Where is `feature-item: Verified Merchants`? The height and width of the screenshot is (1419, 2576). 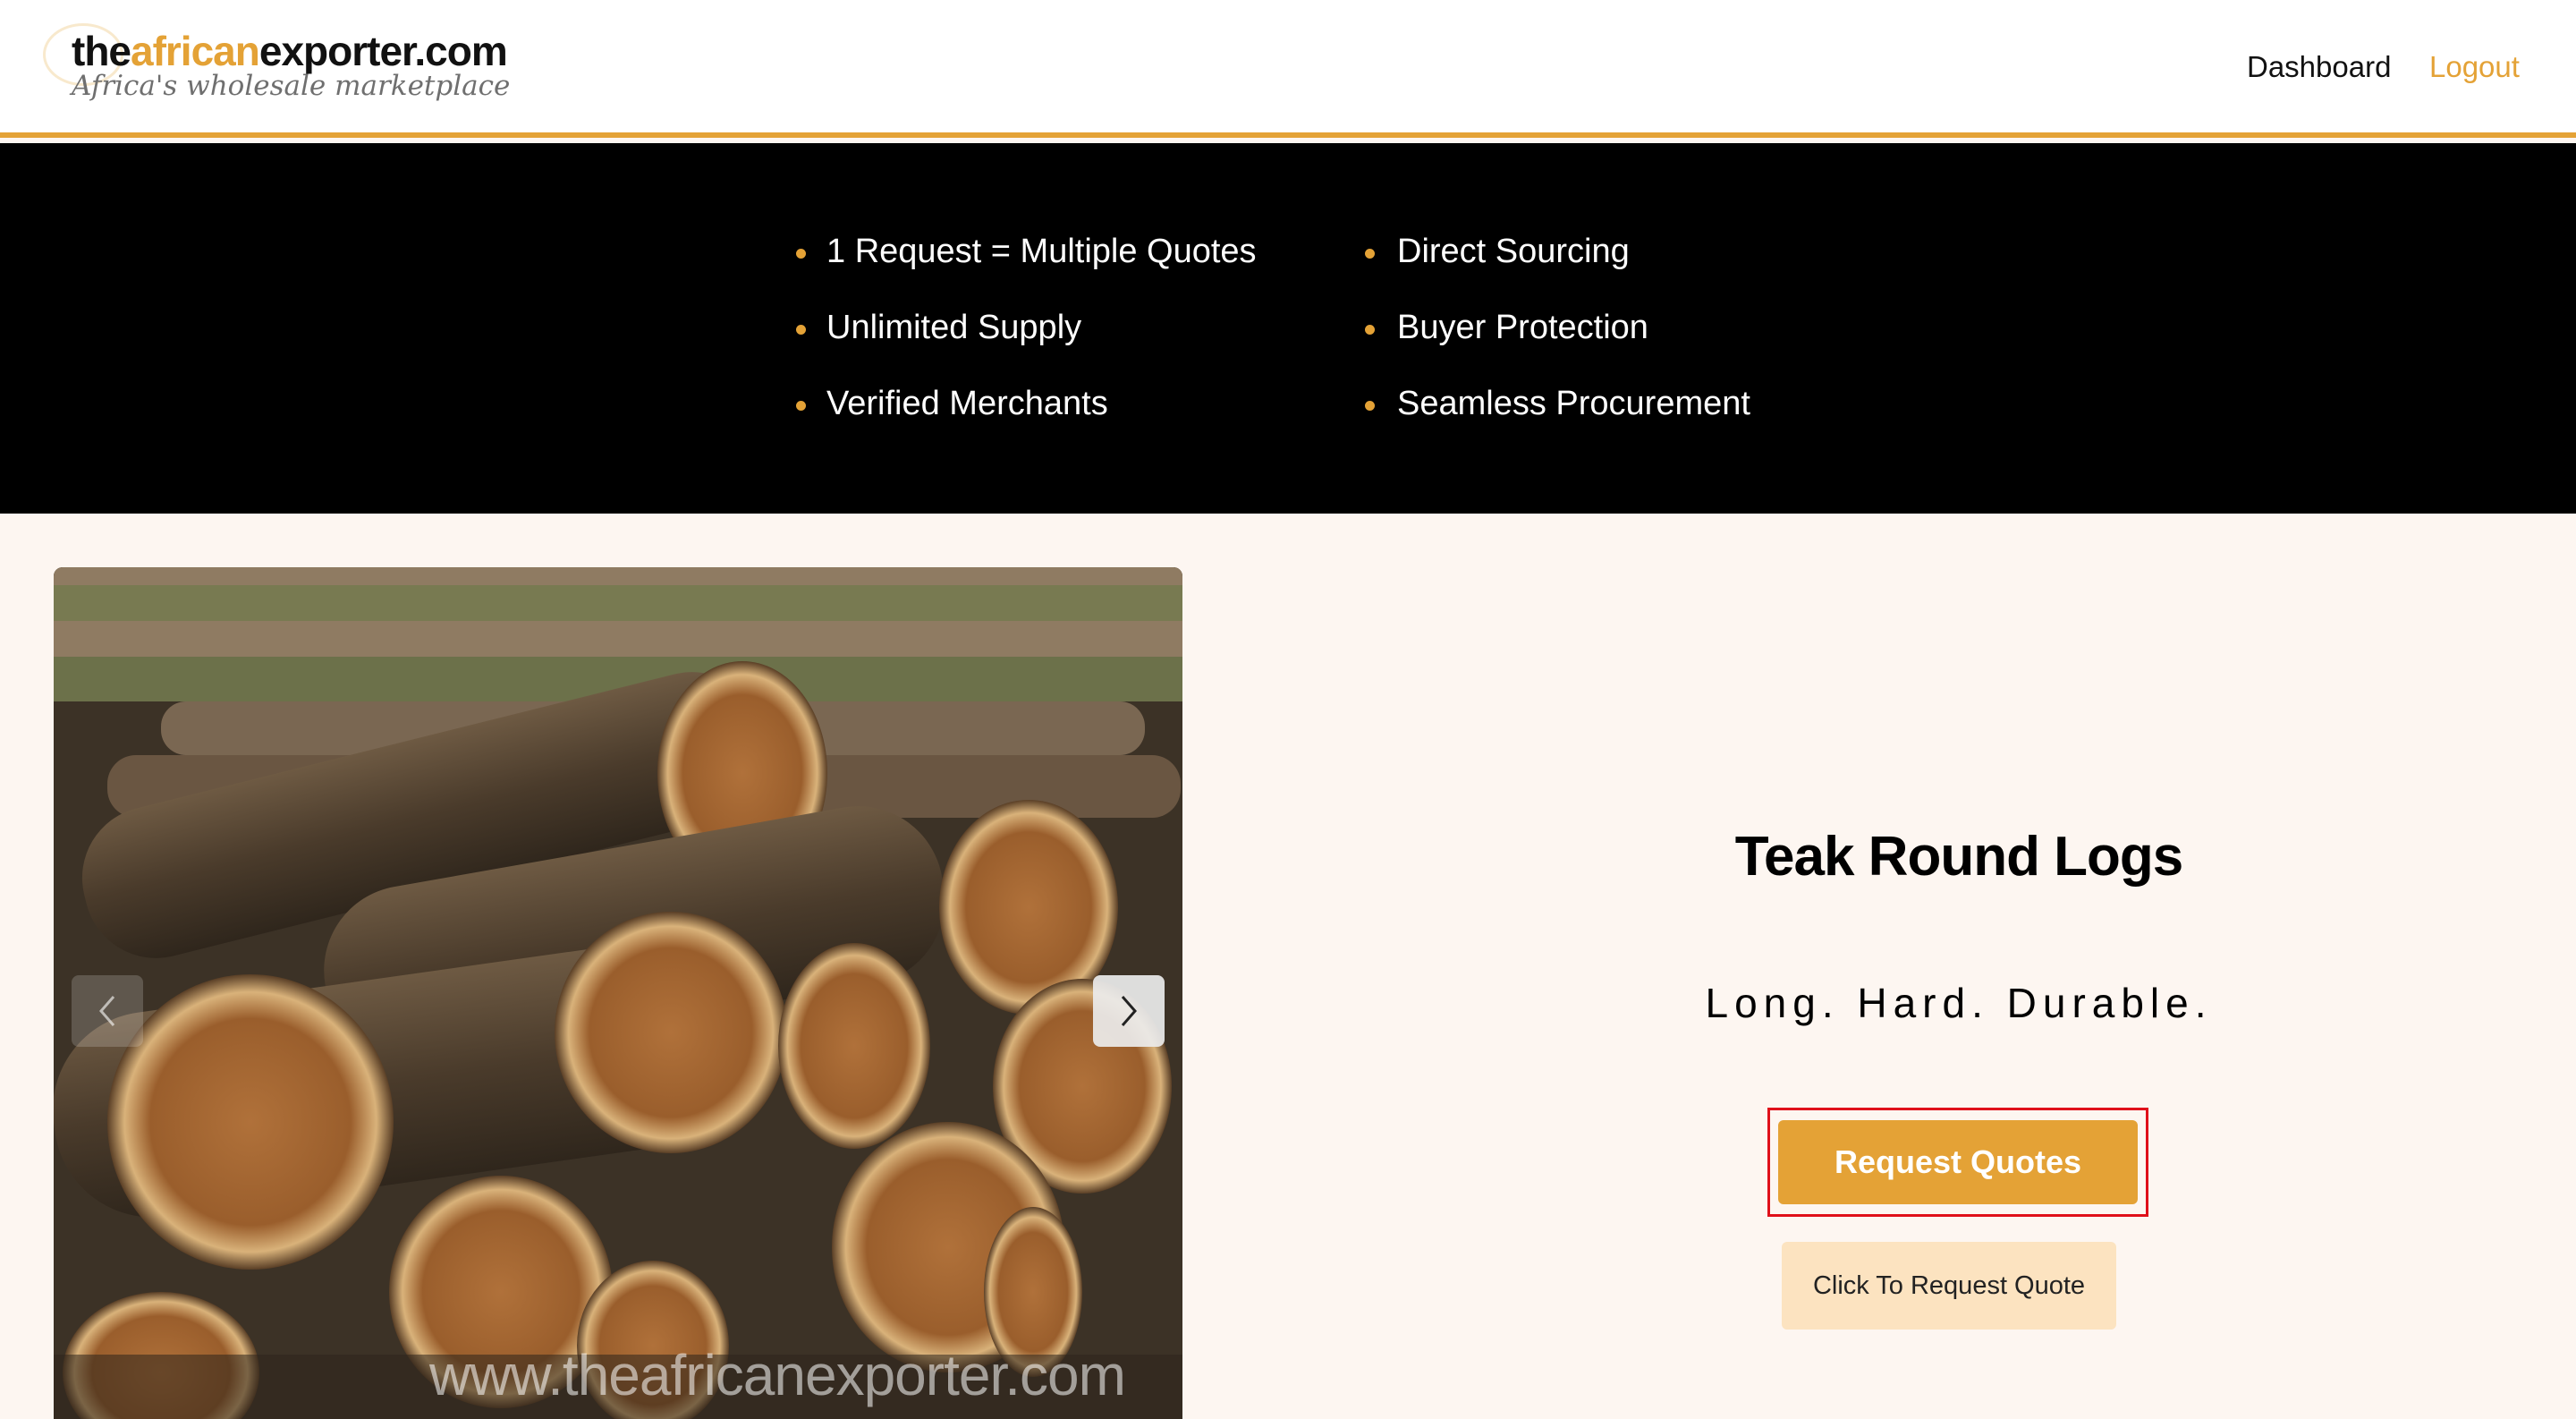
feature-item: Verified Merchants is located at coordinates (967, 403).